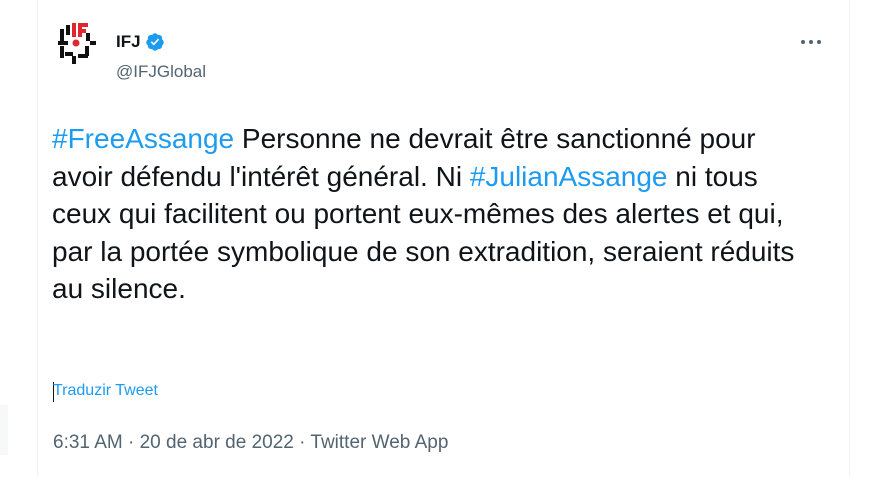 This screenshot has height=477, width=890. I want to click on more-options-icon, so click(811, 42).